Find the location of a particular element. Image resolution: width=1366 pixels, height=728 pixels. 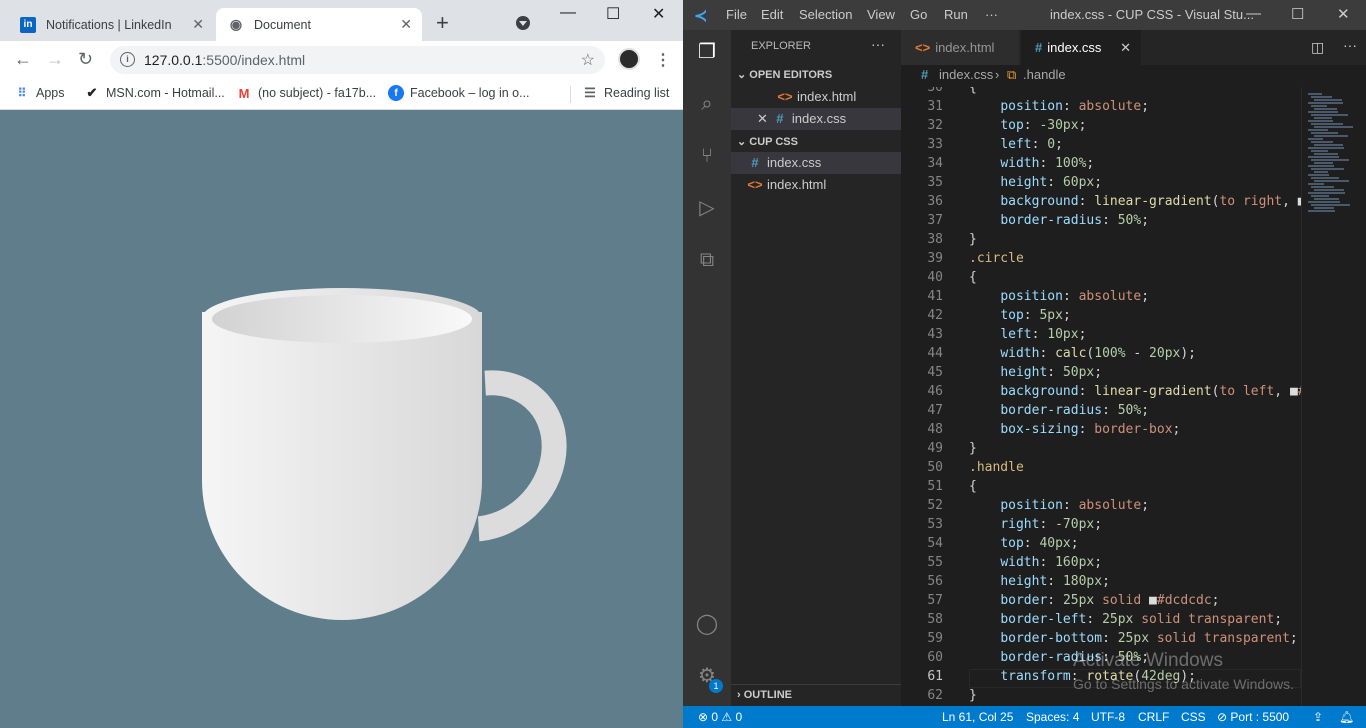

back-icon: ← is located at coordinates (23, 59).